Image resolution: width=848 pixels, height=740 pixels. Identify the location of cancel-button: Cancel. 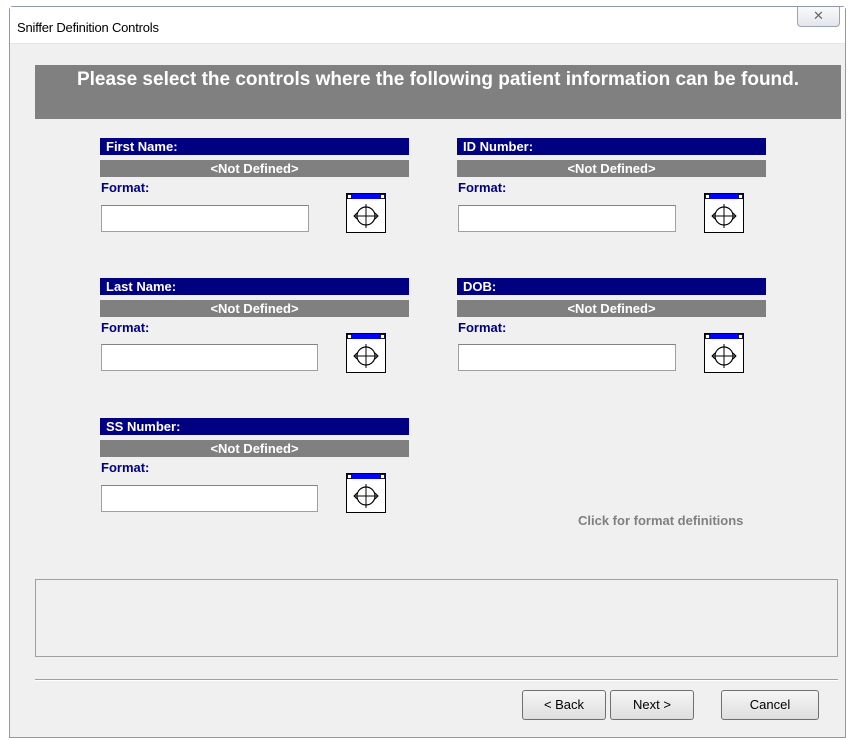
(770, 705).